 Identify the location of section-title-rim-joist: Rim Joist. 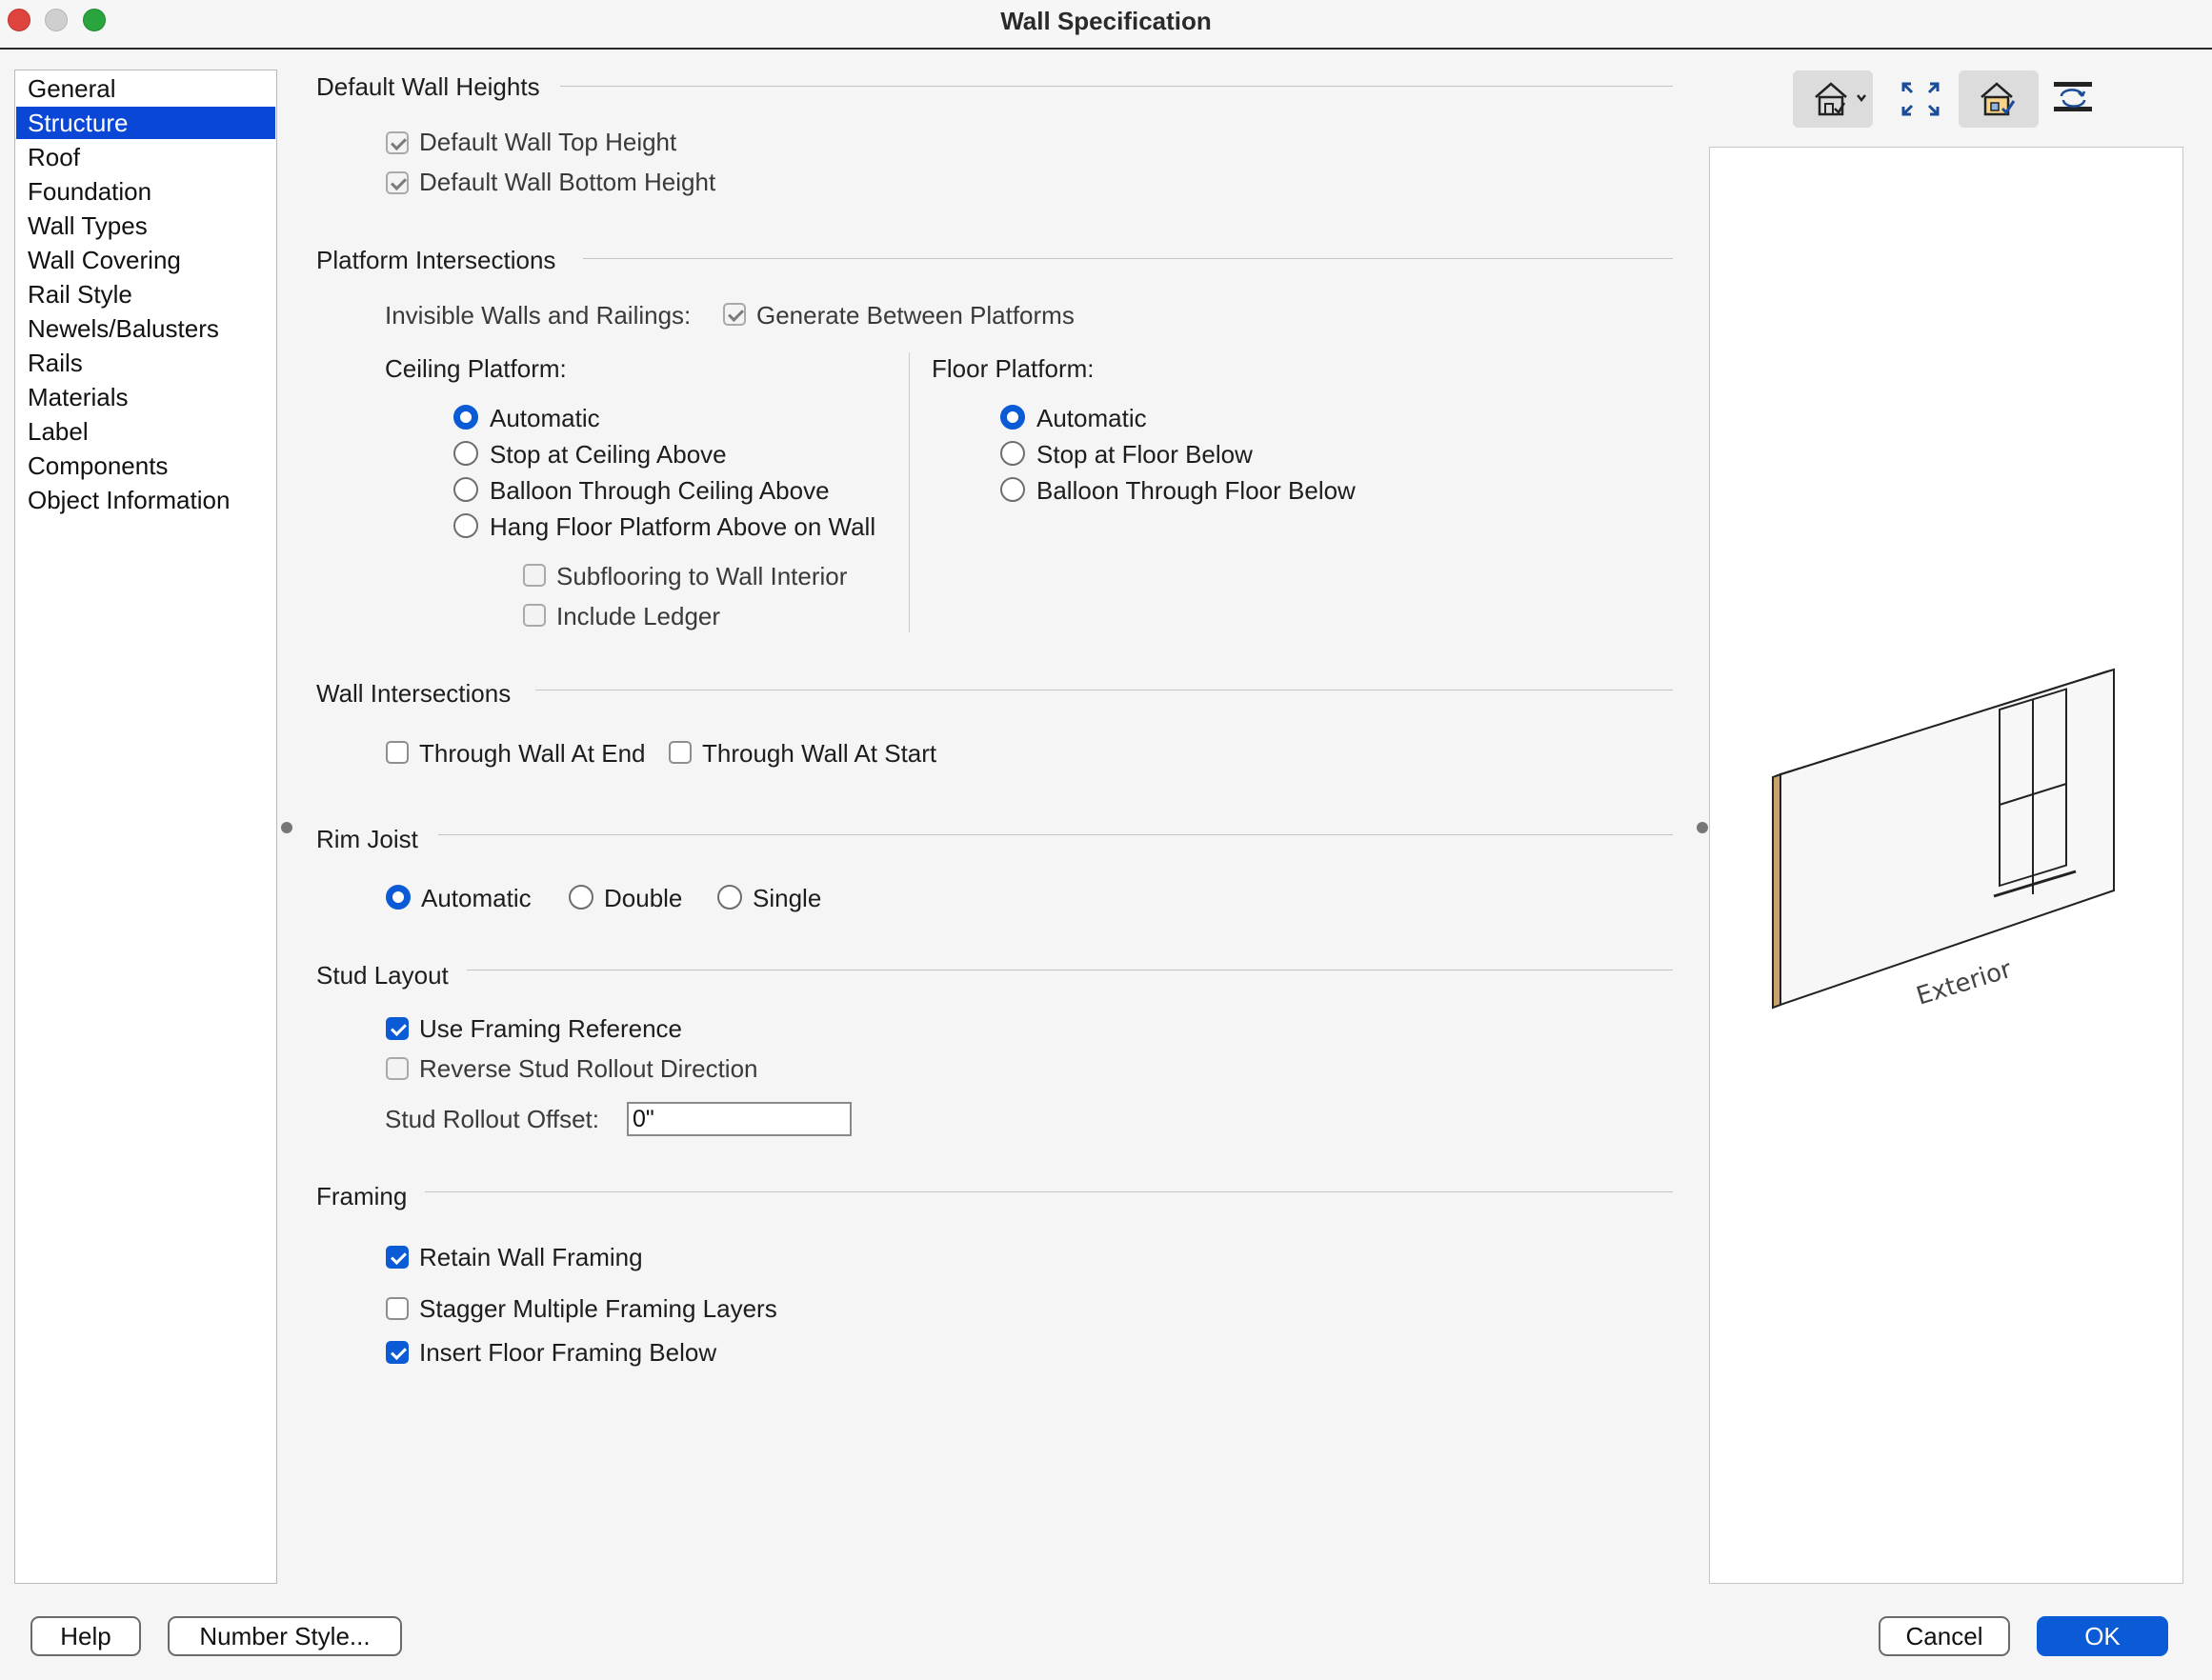
(367, 839).